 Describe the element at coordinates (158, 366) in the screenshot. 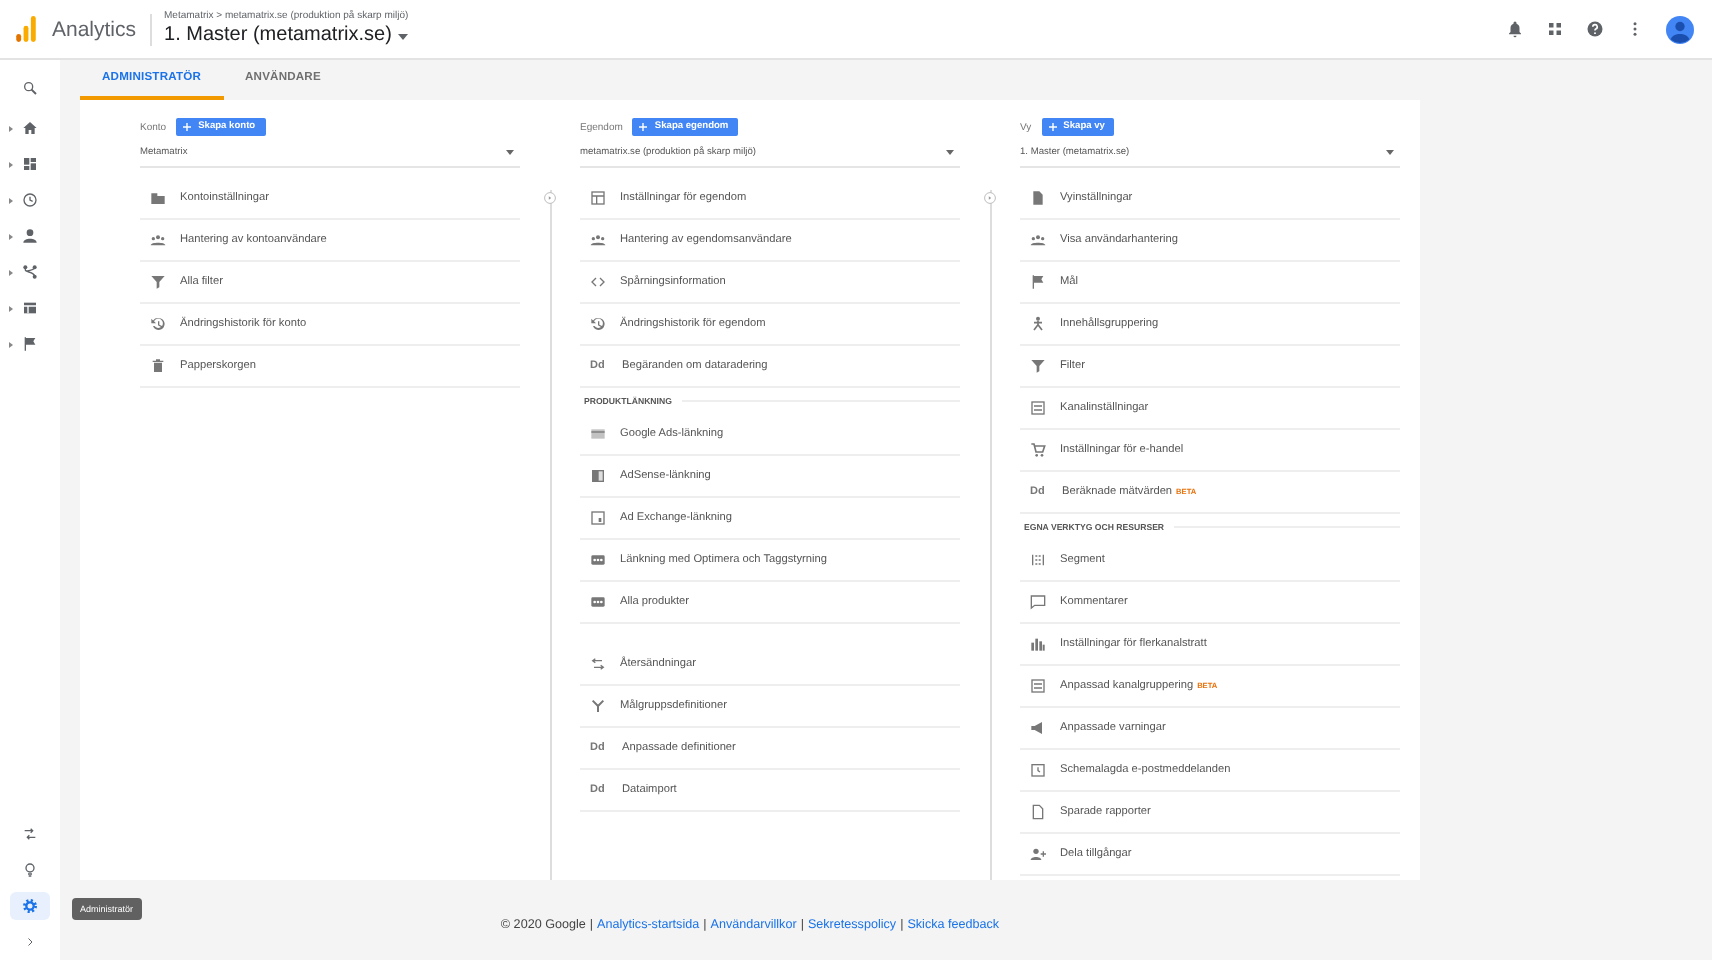

I see `trash-icon` at that location.